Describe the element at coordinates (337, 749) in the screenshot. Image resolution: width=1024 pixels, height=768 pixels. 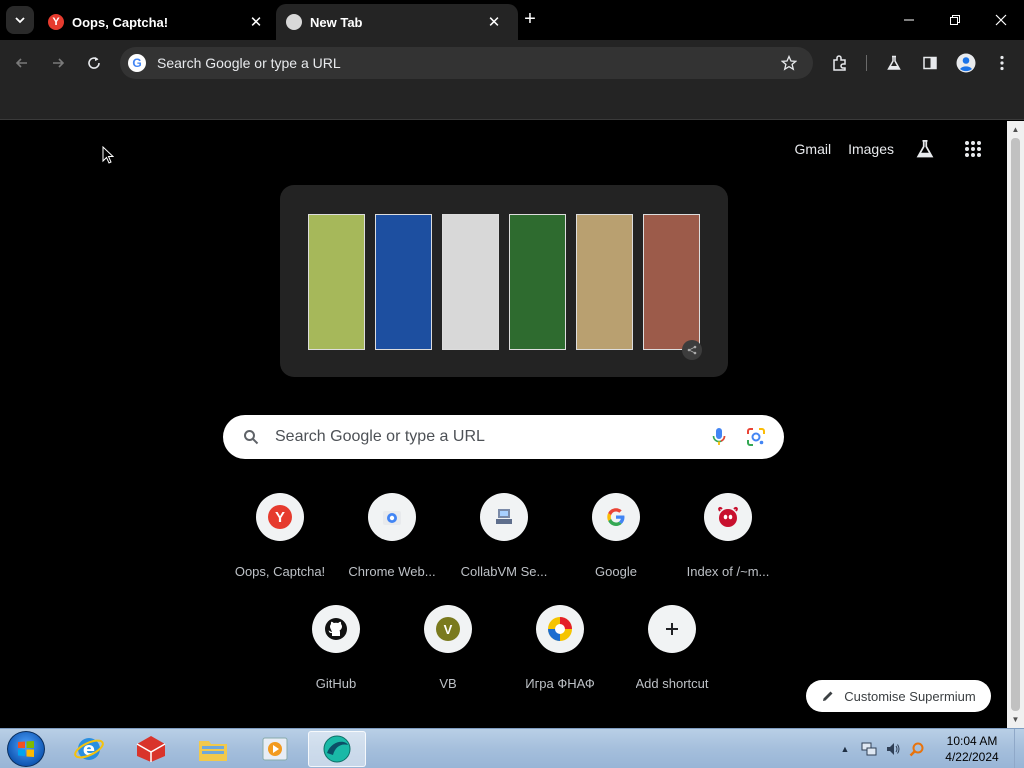
I see `taskbar-supermium` at that location.